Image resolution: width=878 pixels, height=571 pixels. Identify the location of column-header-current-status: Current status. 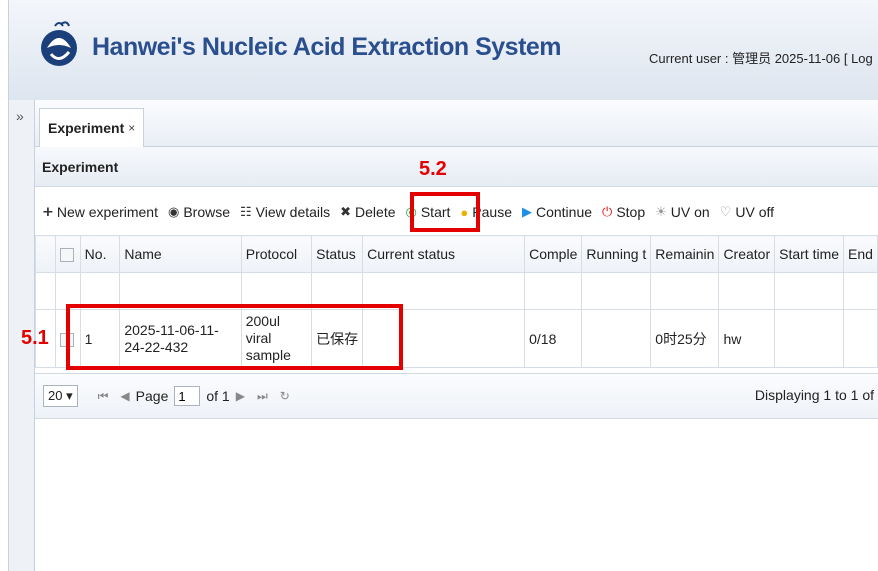
(444, 254).